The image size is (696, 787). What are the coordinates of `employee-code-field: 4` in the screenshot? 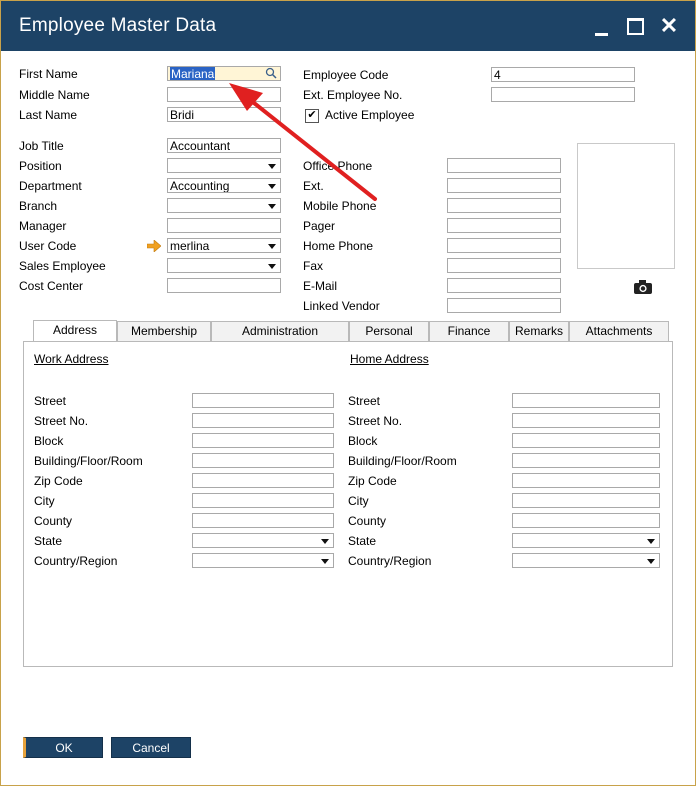 It's located at (563, 74).